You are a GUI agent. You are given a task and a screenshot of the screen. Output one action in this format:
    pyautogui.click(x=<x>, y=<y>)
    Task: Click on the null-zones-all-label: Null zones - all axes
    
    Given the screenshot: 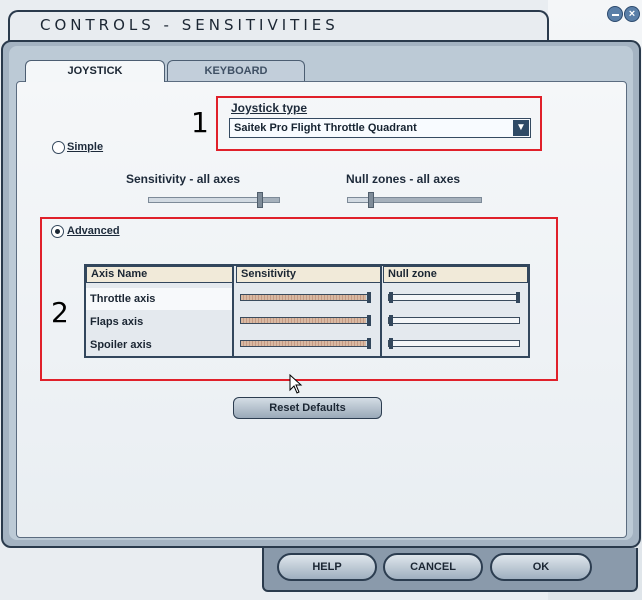 What is the action you would take?
    pyautogui.click(x=403, y=179)
    